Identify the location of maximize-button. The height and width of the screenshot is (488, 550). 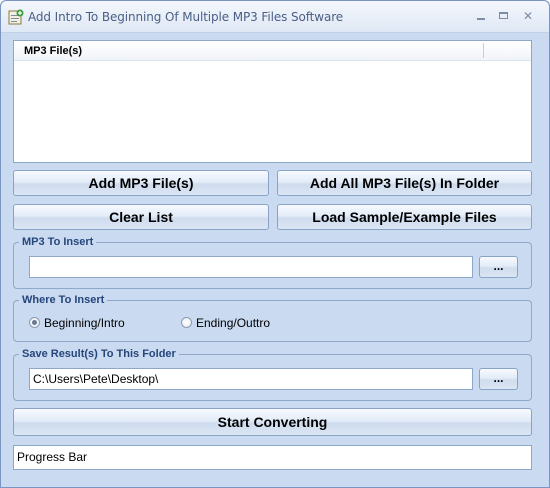
(504, 16).